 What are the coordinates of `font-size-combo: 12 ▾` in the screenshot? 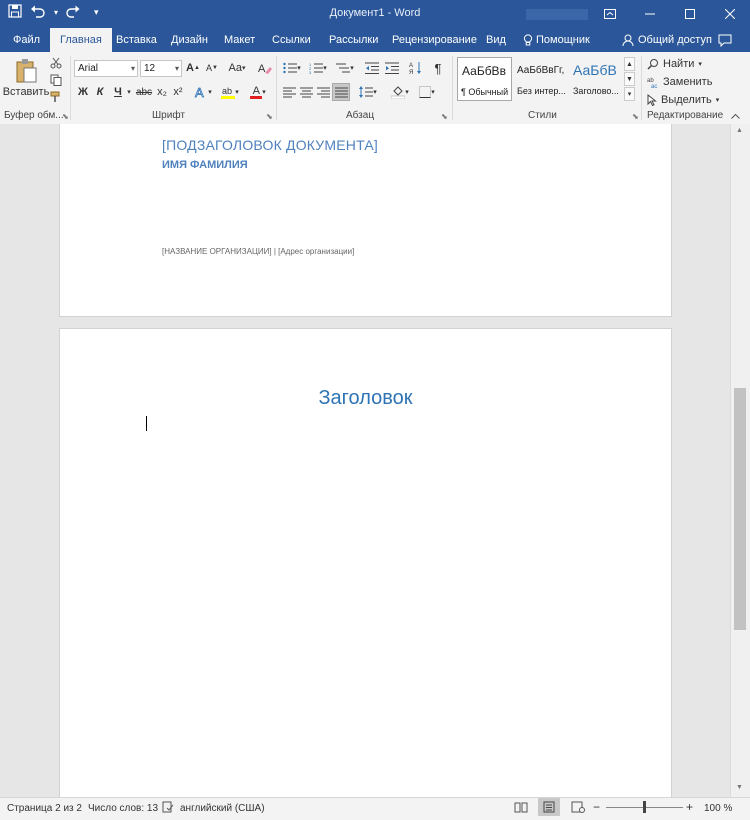 It's located at (161, 68).